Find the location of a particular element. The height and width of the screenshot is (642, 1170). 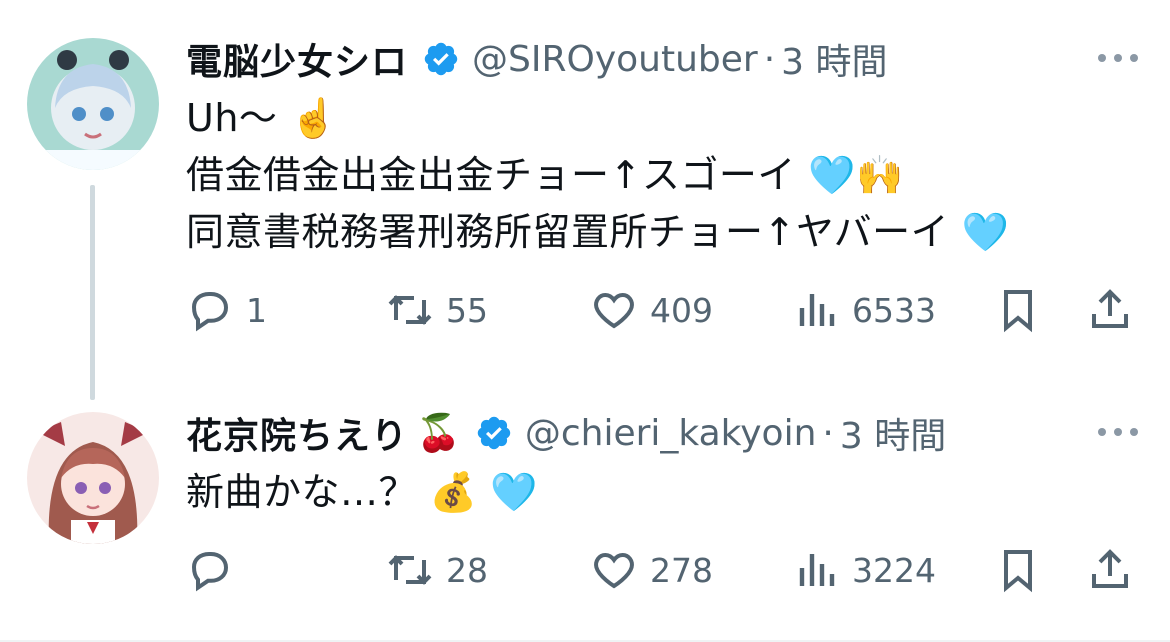

thread-line is located at coordinates (92, 292).